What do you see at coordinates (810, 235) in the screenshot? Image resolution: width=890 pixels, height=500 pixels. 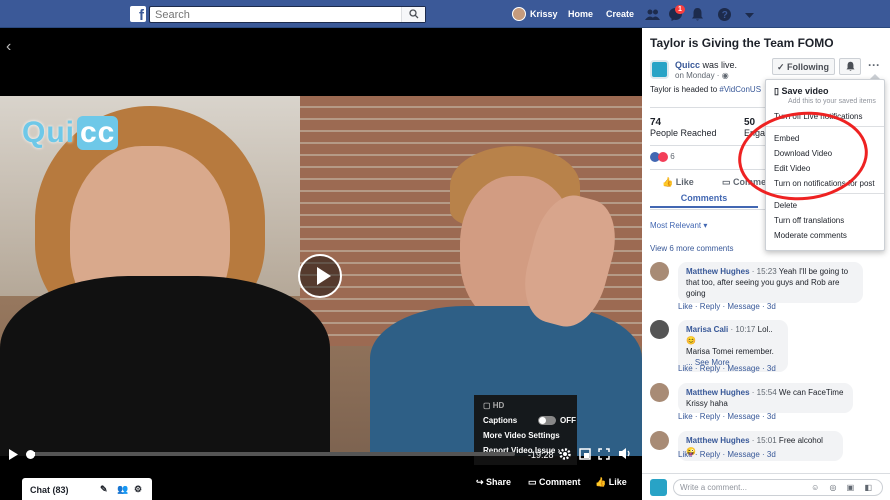 I see `moderate-comments-item: Moderate comments` at bounding box center [810, 235].